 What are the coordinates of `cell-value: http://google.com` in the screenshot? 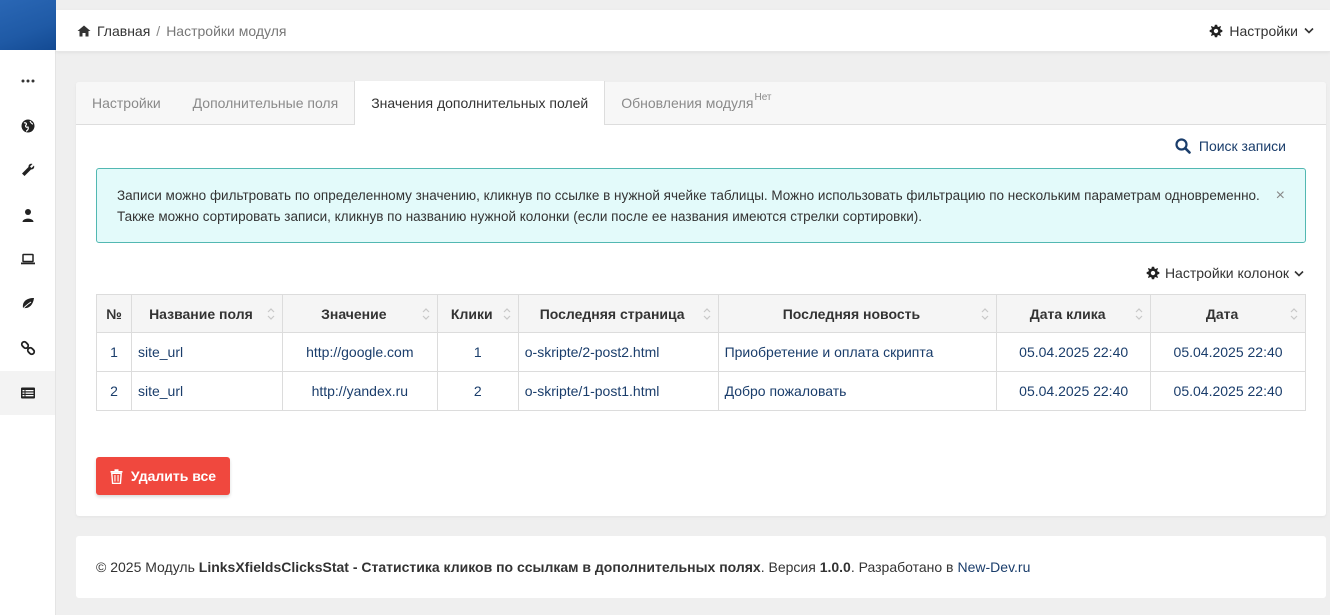 It's located at (359, 352).